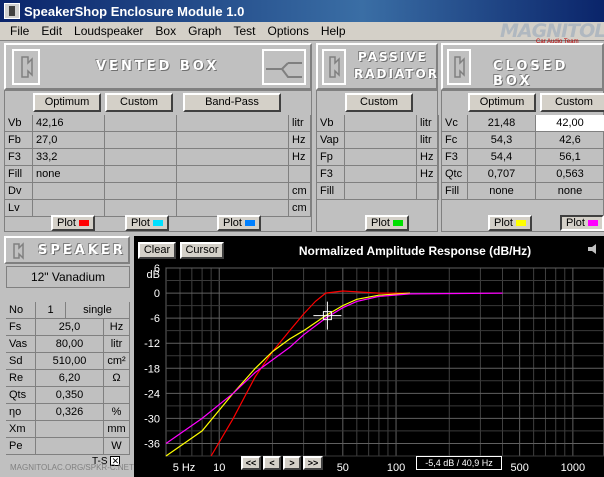 The width and height of the screenshot is (604, 477). What do you see at coordinates (18, 251) in the screenshot?
I see `speaker-icon` at bounding box center [18, 251].